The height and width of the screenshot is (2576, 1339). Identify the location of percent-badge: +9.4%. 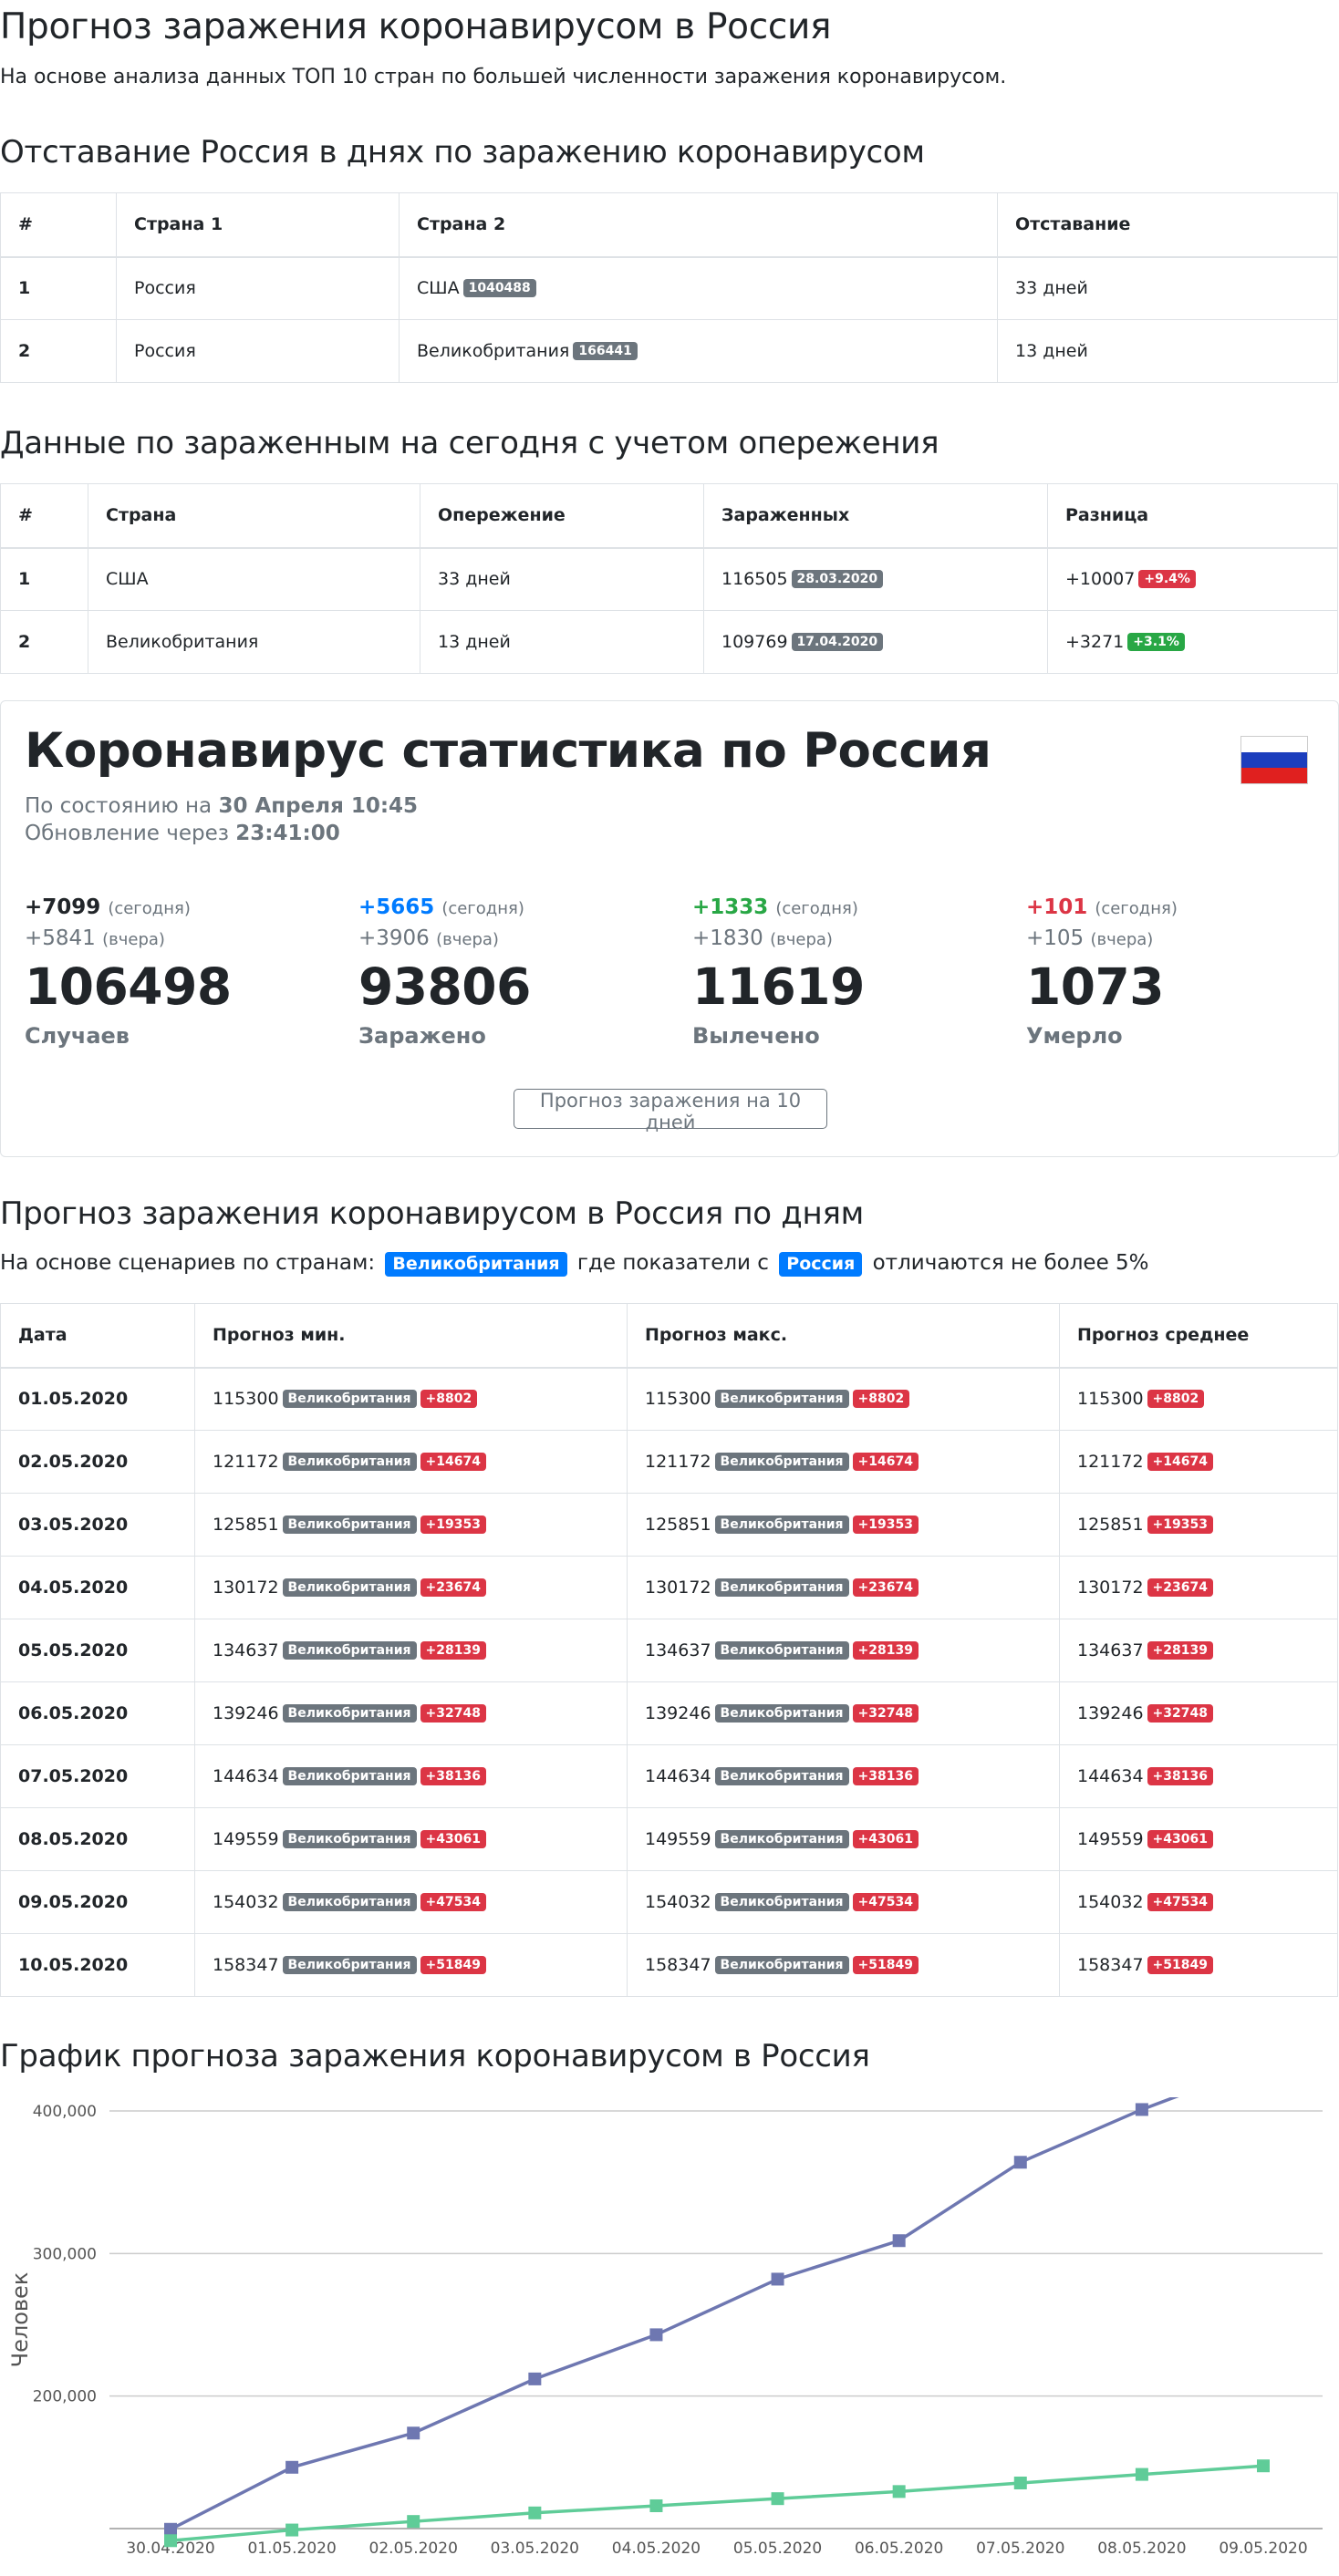
(1167, 579).